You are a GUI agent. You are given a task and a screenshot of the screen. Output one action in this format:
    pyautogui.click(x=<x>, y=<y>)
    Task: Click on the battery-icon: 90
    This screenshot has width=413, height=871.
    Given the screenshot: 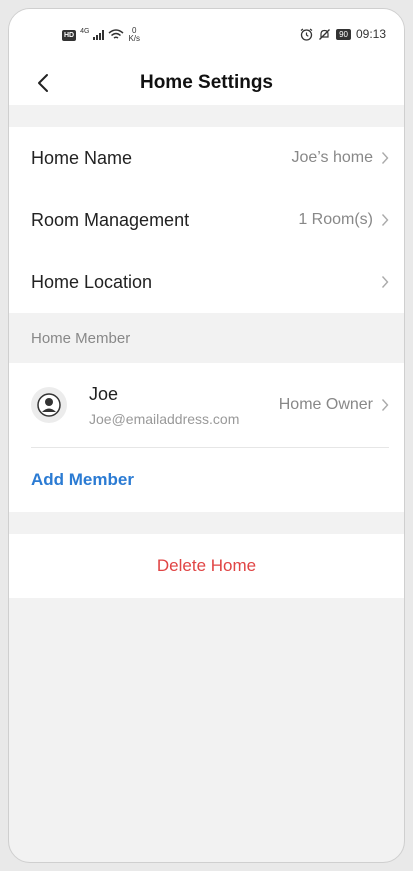 What is the action you would take?
    pyautogui.click(x=343, y=34)
    